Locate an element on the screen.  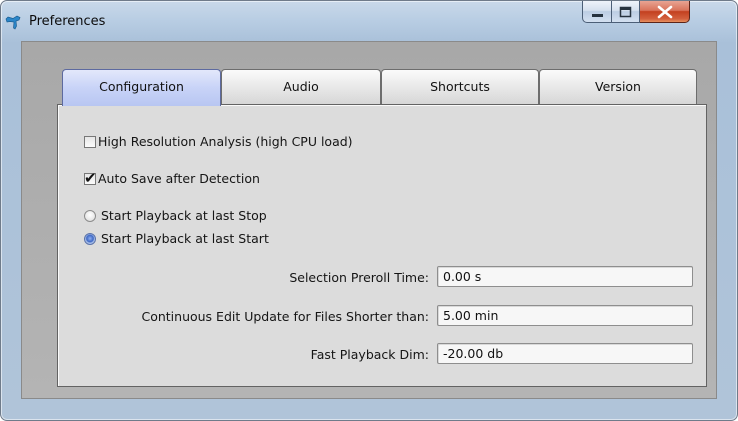
high-resolution-label: High Resolution Analysis (high CPU load) is located at coordinates (225, 141).